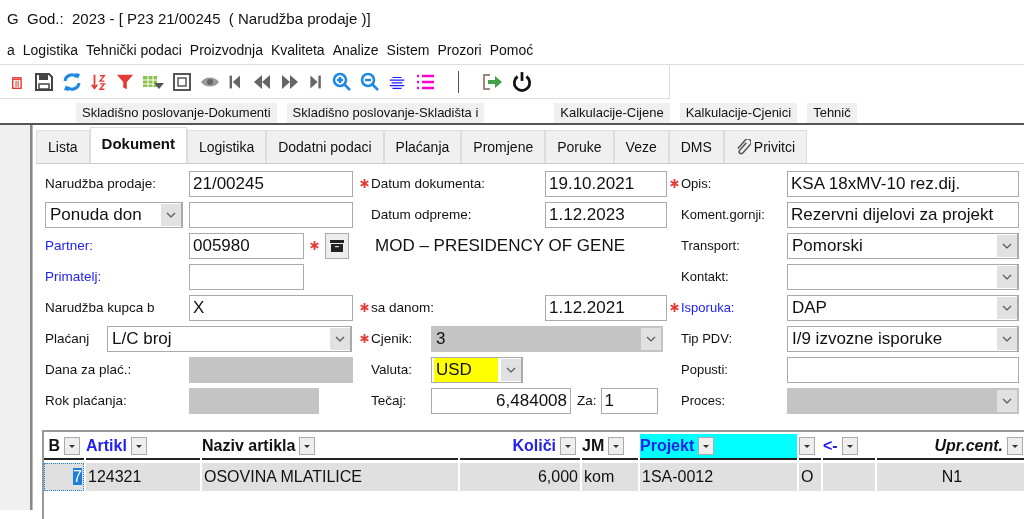 The width and height of the screenshot is (1024, 519). Describe the element at coordinates (44, 81) in the screenshot. I see `save-icon` at that location.